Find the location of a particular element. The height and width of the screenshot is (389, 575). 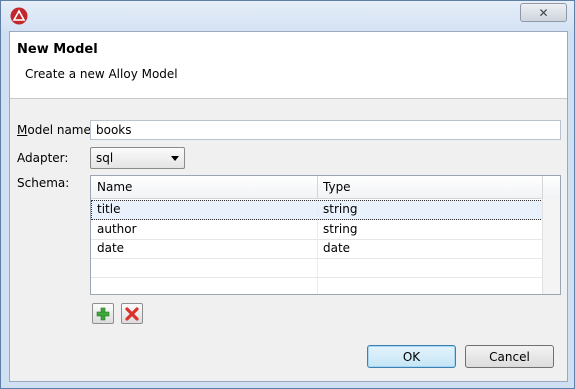

delete-x-icon is located at coordinates (132, 313).